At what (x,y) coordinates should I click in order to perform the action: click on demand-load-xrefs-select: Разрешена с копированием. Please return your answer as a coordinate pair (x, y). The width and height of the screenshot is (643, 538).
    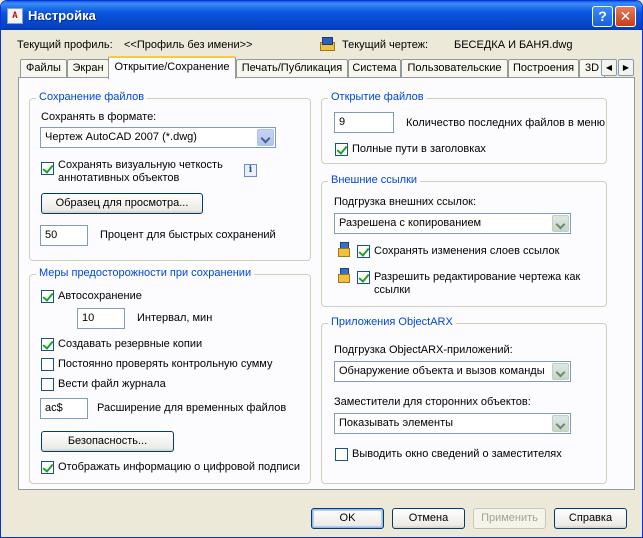
    Looking at the image, I should click on (452, 223).